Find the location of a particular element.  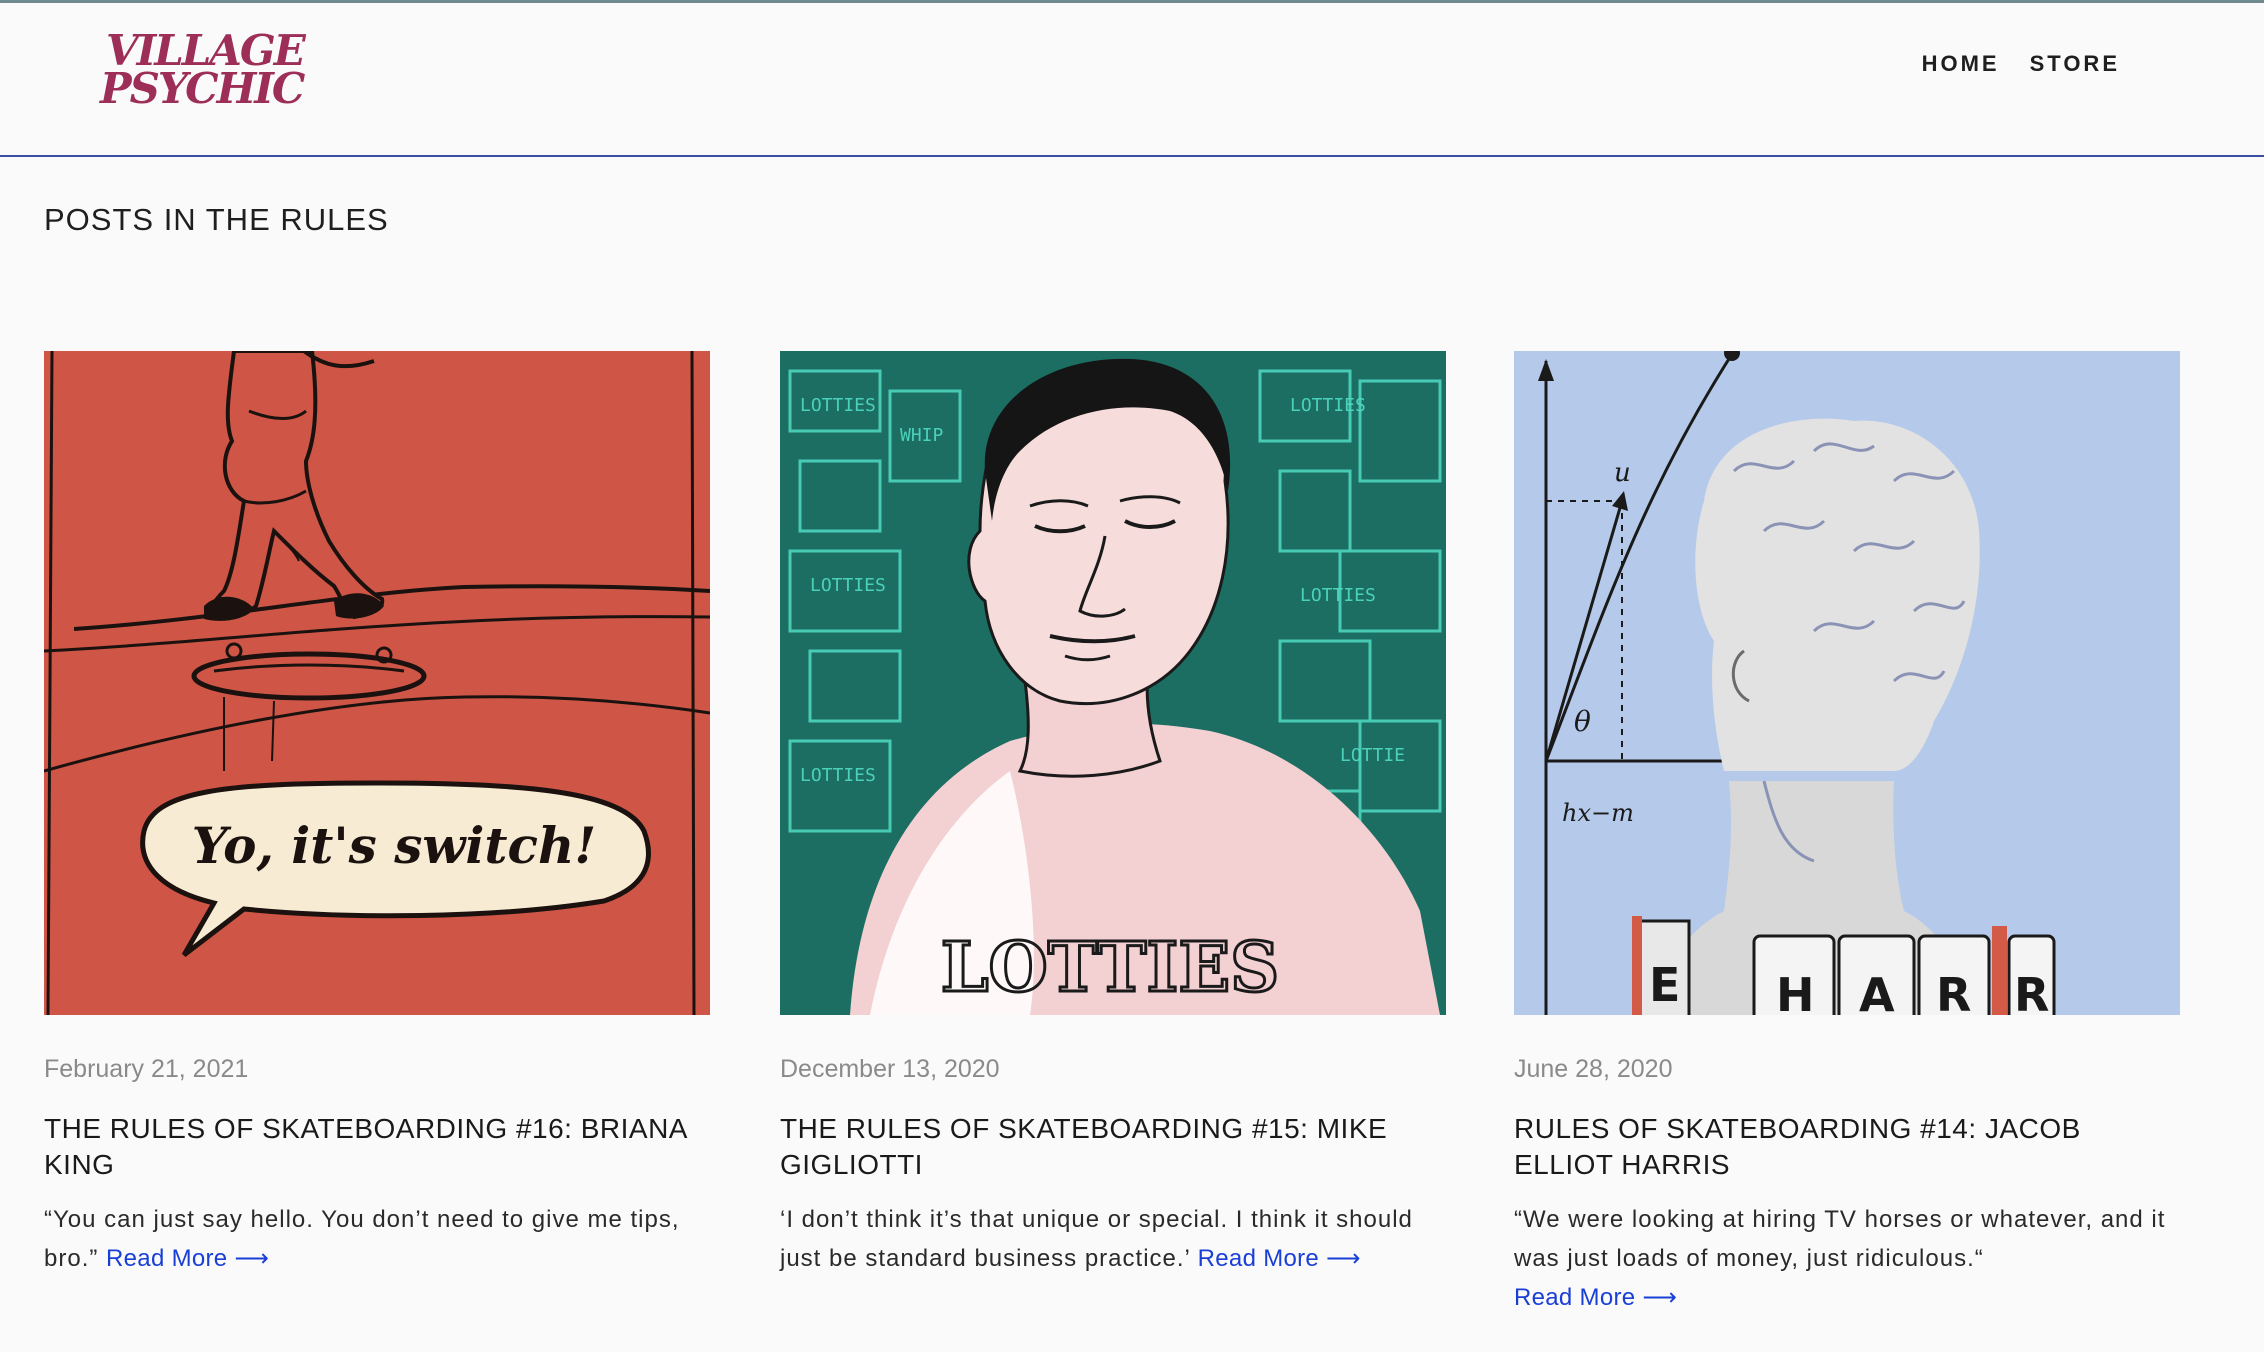

post-date: June 28, 2020 is located at coordinates (1593, 1069).